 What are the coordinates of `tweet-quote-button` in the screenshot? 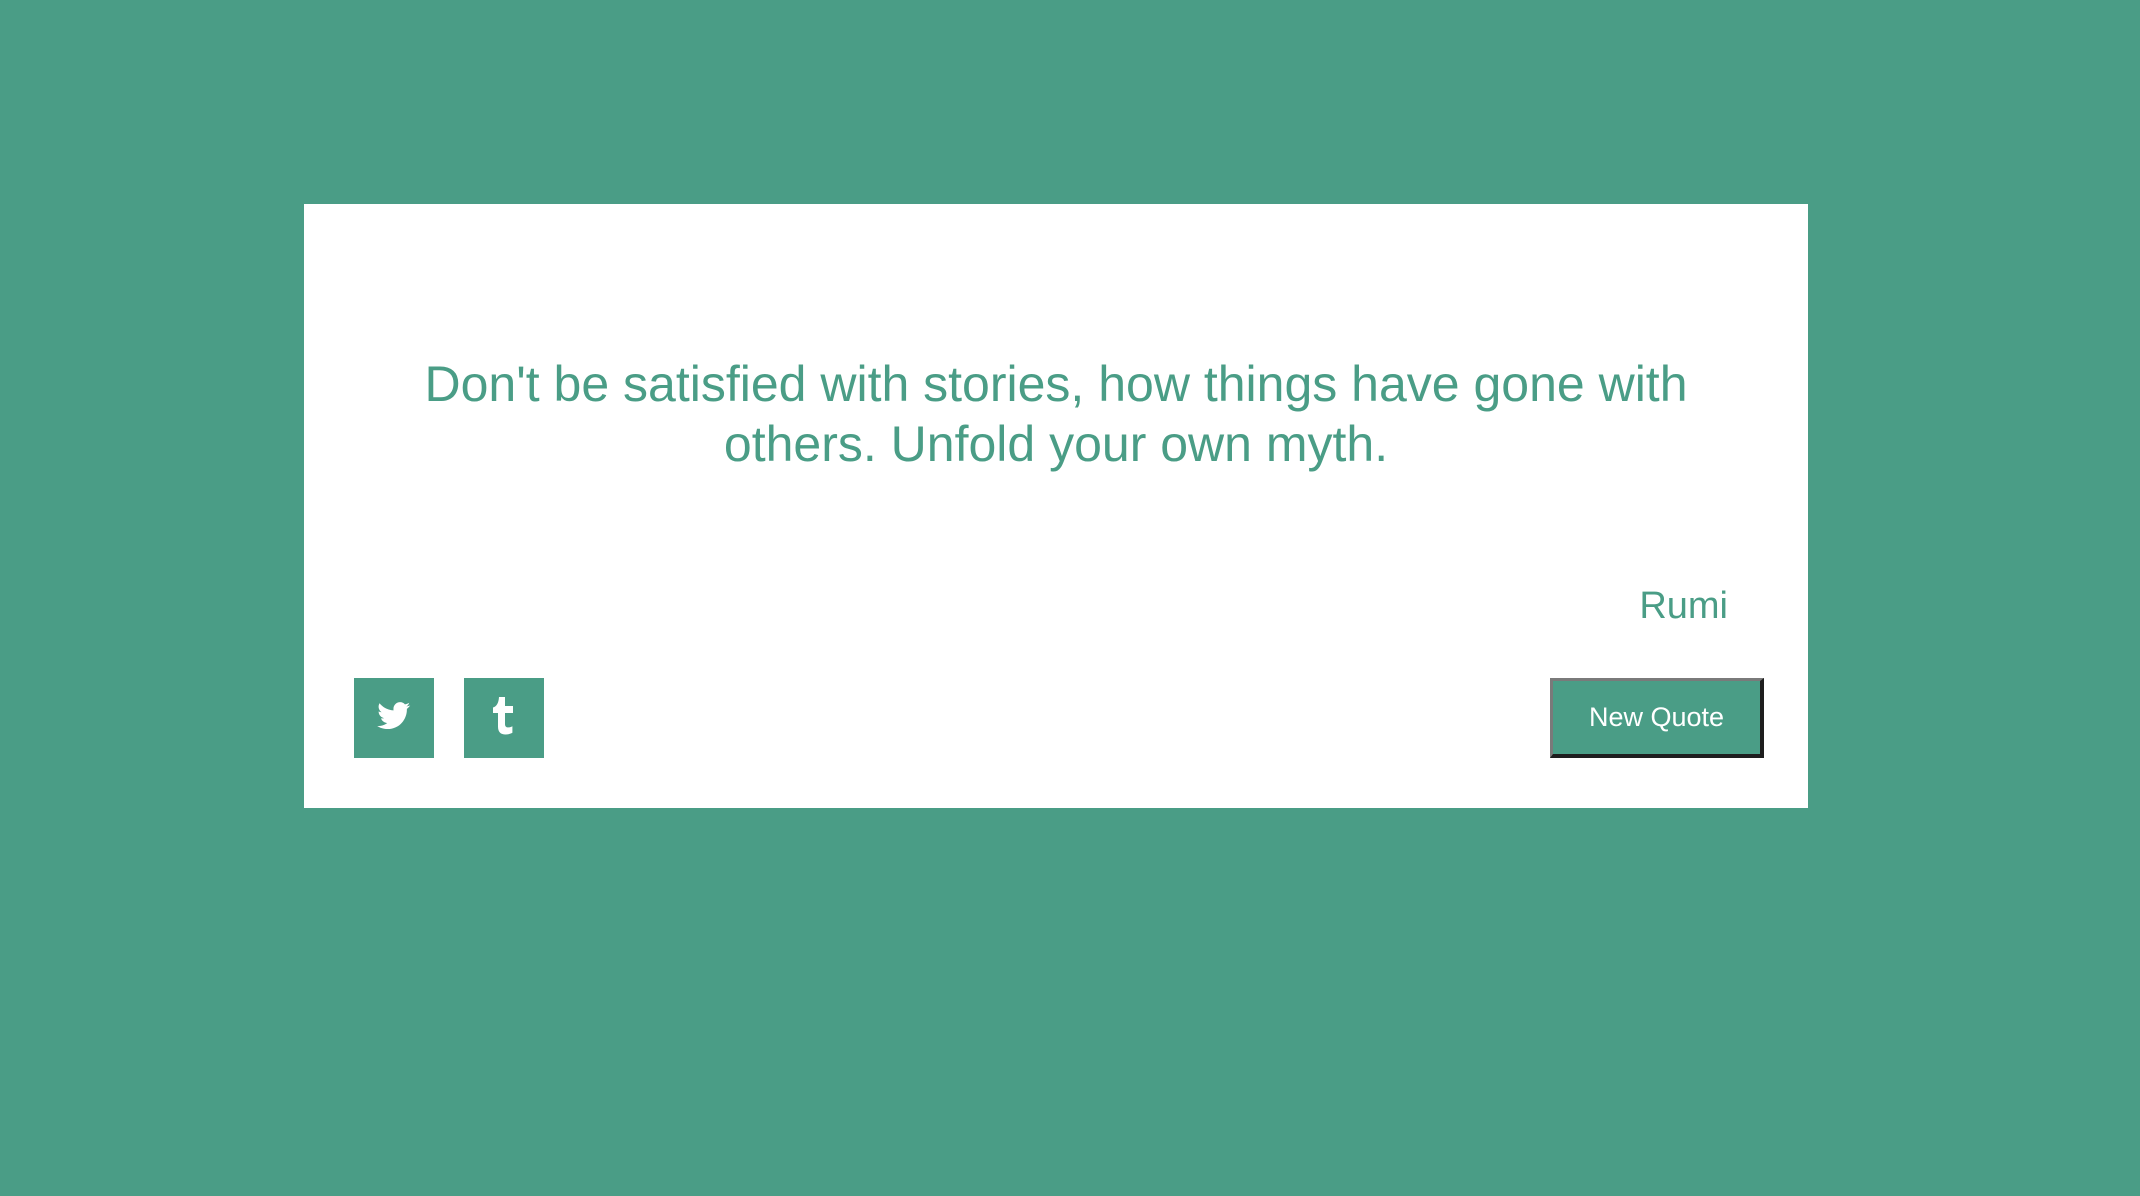 It's located at (394, 718).